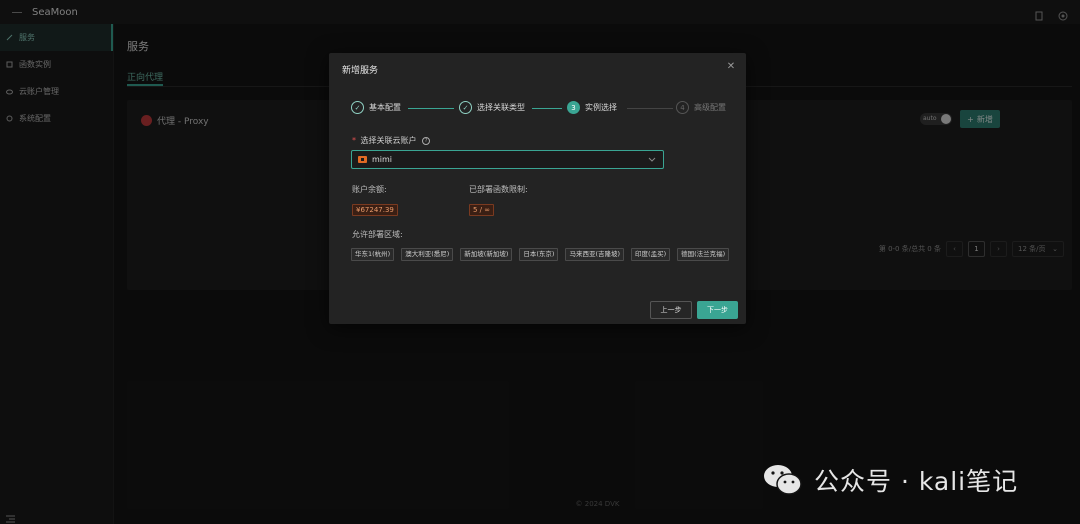 The height and width of the screenshot is (524, 1080). I want to click on cloud-account-value: mimi, so click(382, 159).